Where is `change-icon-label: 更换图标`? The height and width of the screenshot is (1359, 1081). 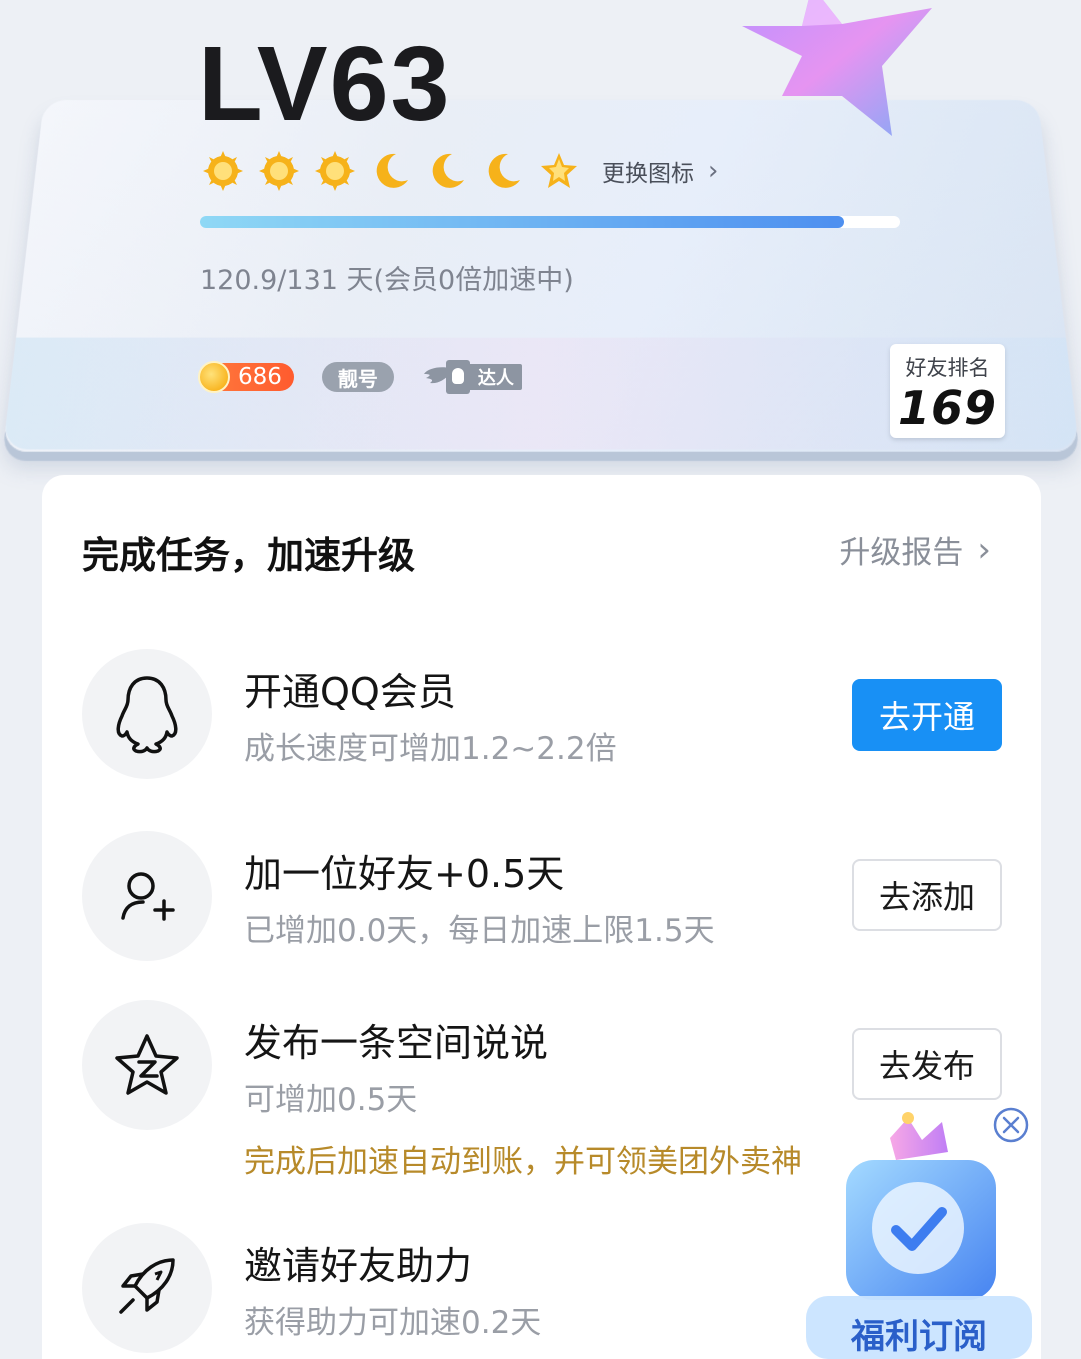 change-icon-label: 更换图标 is located at coordinates (648, 174).